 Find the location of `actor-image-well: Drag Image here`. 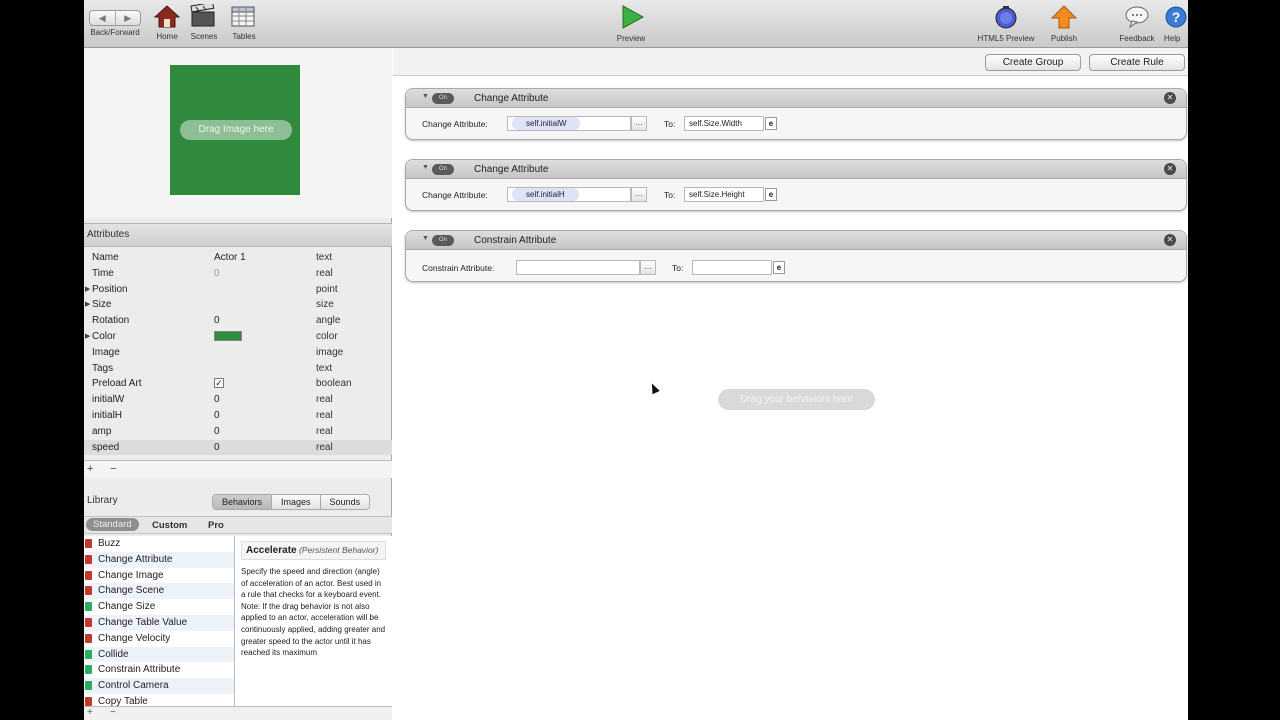

actor-image-well: Drag Image here is located at coordinates (235, 130).